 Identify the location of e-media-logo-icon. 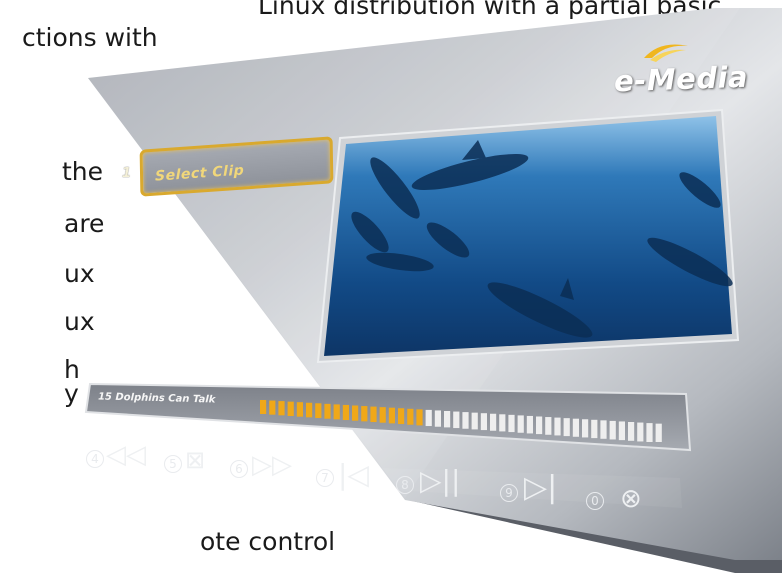
(666, 53).